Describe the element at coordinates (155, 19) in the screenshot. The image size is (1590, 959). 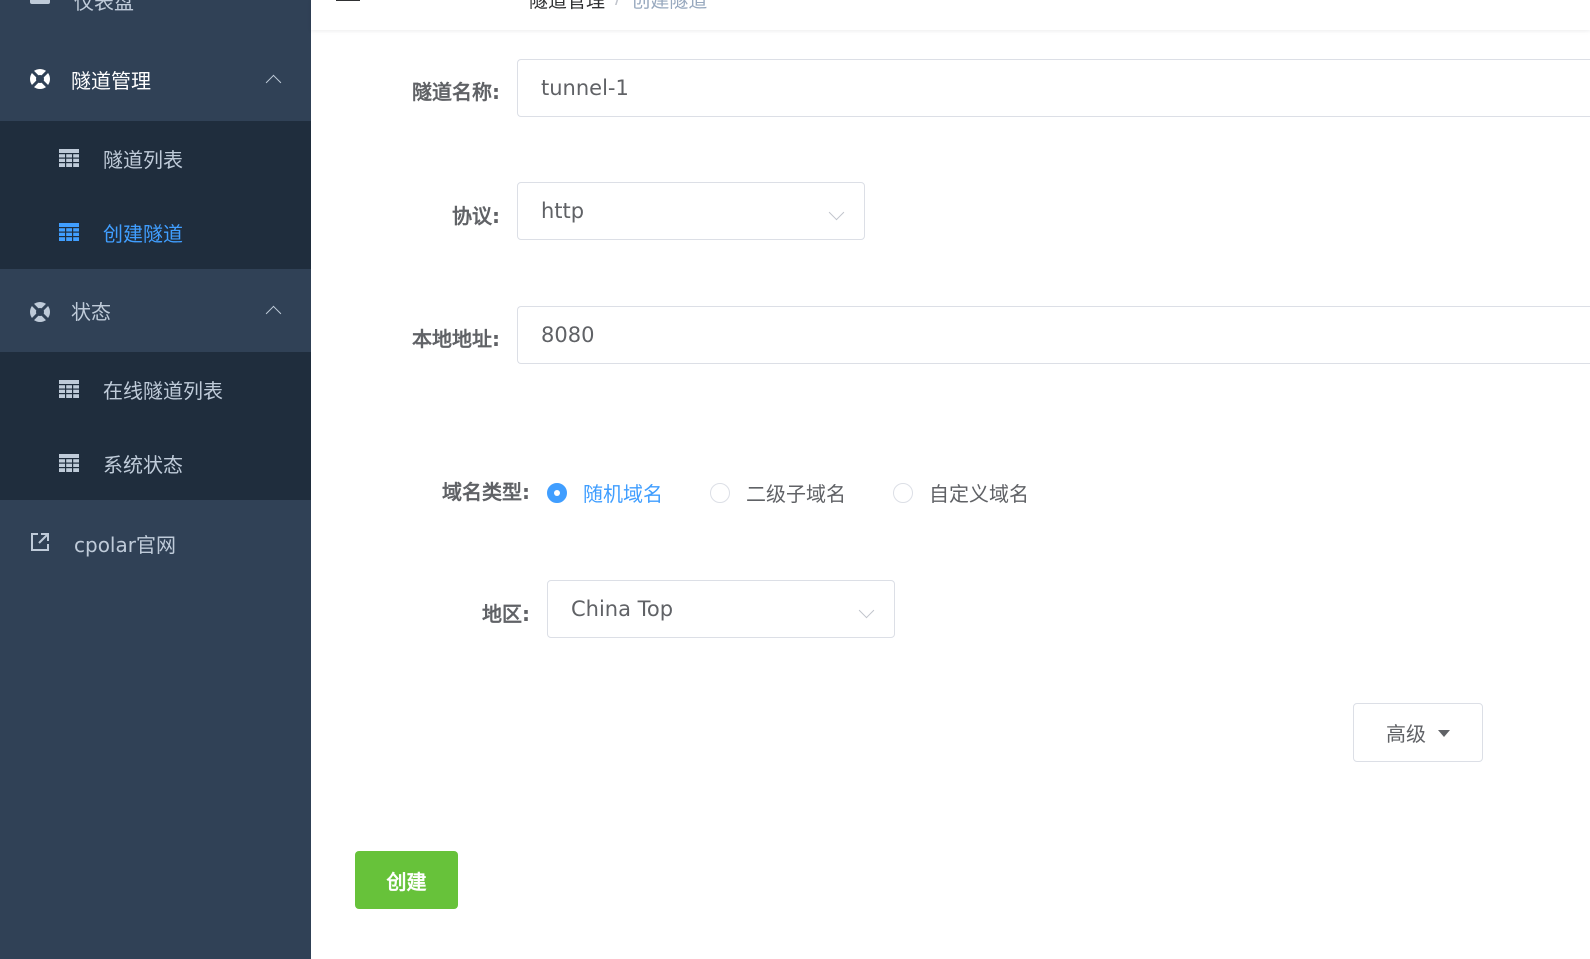
I see `sidebar-item-dashboard: 仪表盘` at that location.